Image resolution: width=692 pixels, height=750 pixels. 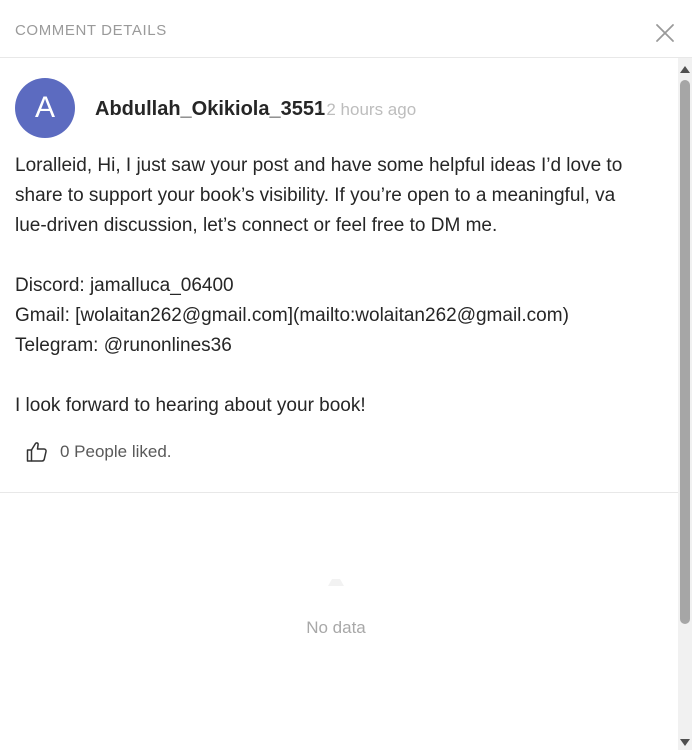 What do you see at coordinates (336, 580) in the screenshot?
I see `empty-data-icon` at bounding box center [336, 580].